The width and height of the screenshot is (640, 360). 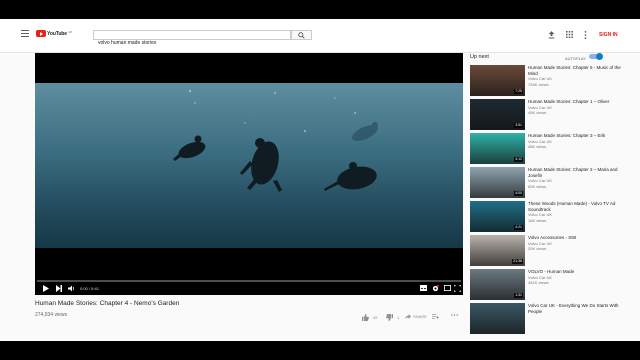 I want to click on theater-mode-icon, so click(x=447, y=289).